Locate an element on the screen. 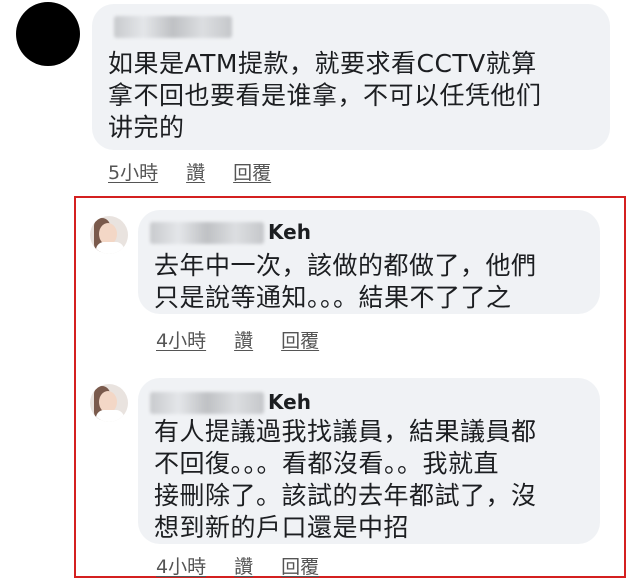 This screenshot has width=640, height=582. reply-text: 去年中一次，該做的都做了，他們 只是說等通知。。。結果不了了之 is located at coordinates (345, 281).